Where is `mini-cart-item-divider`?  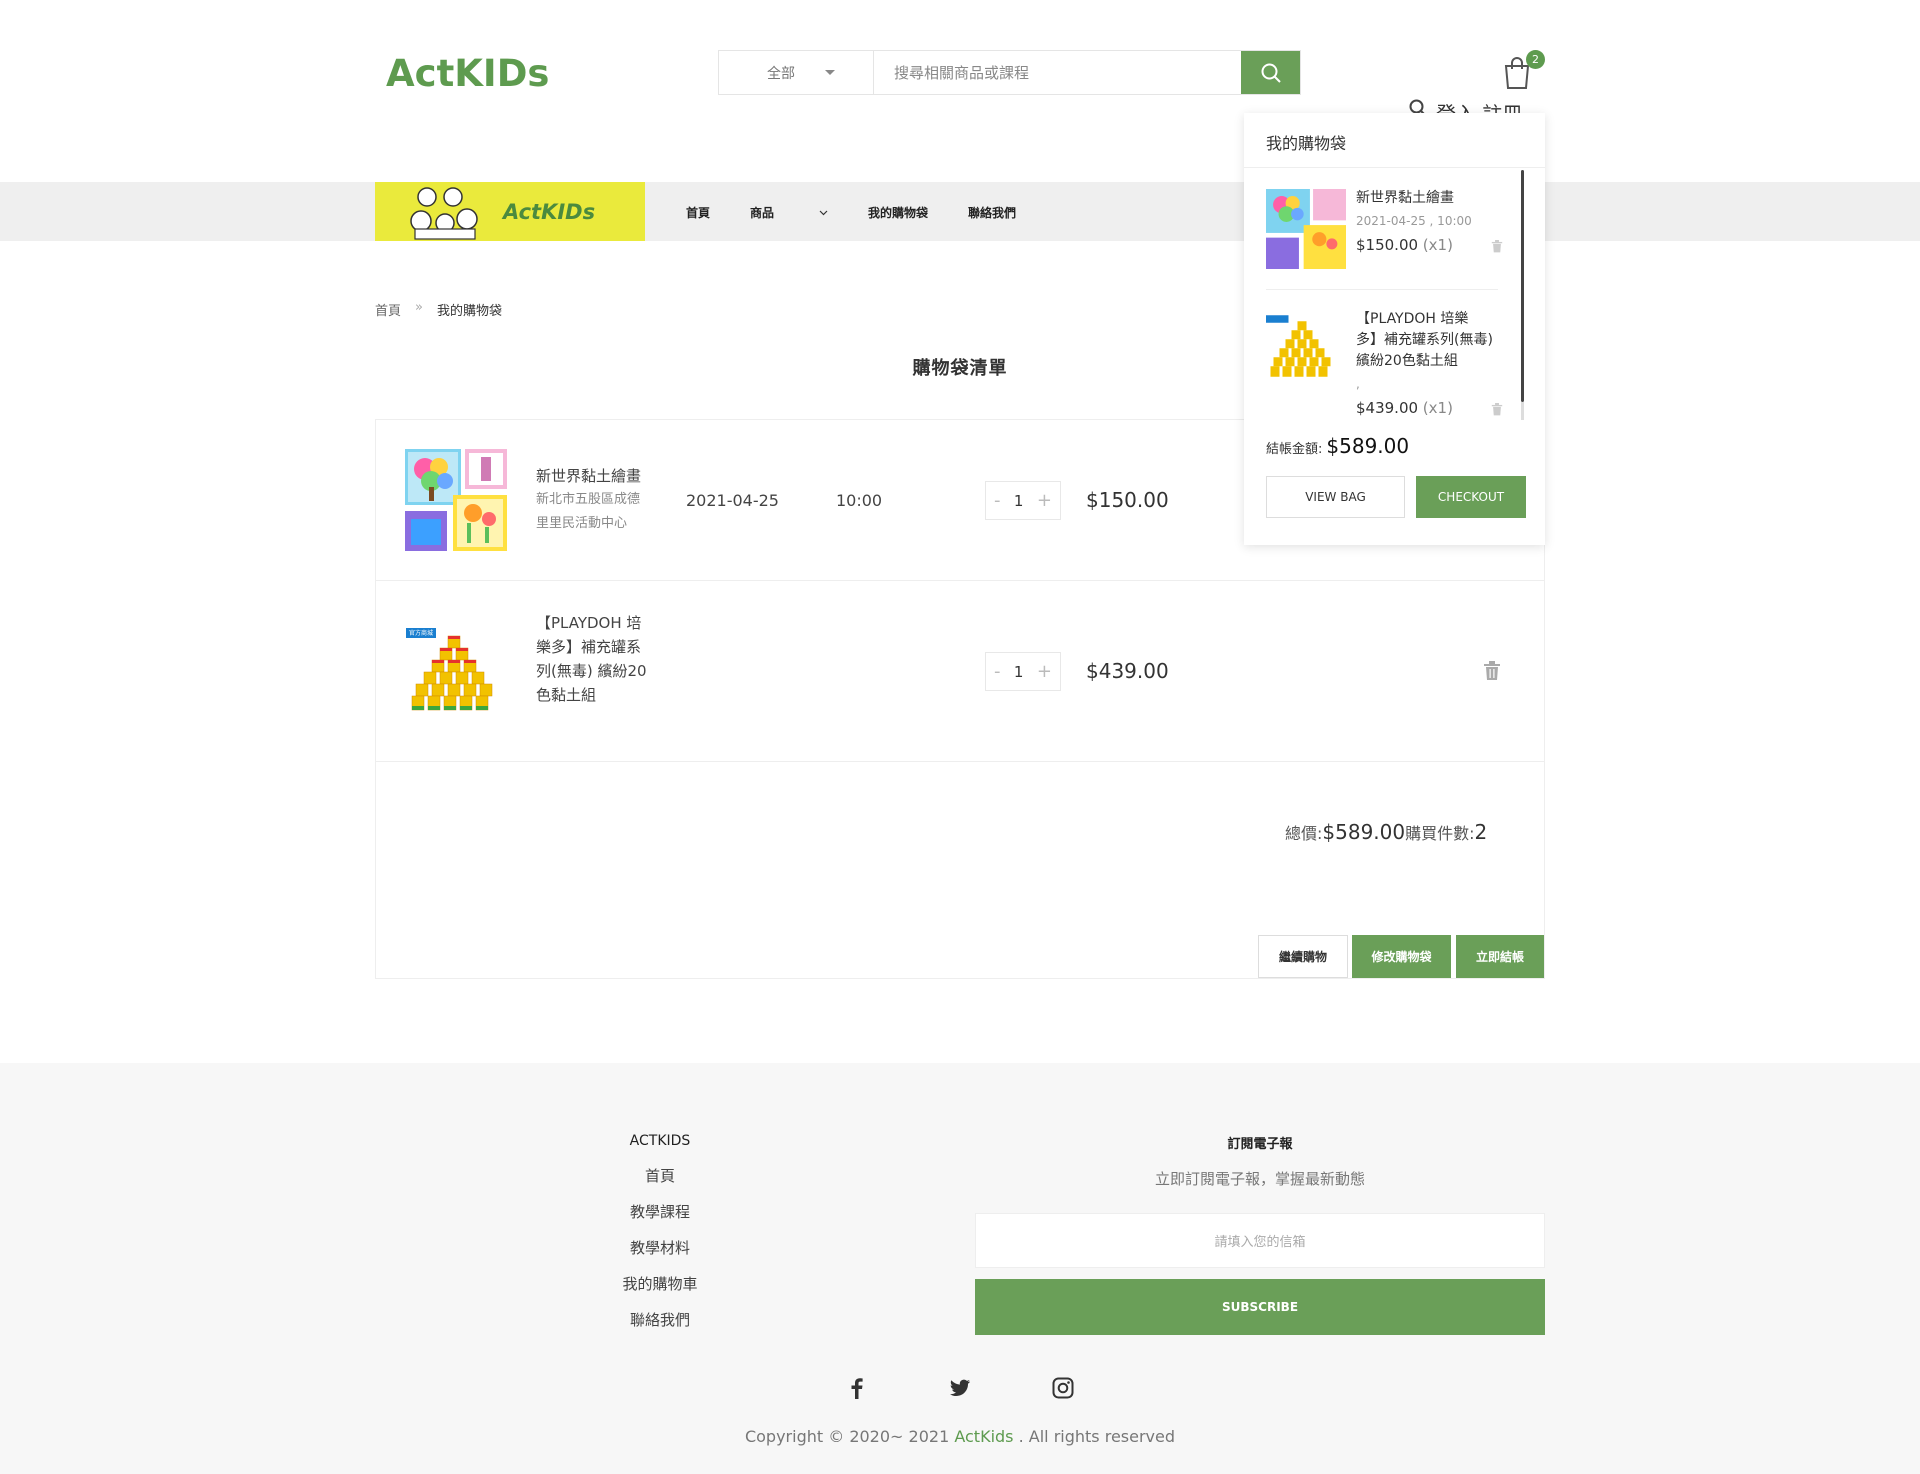
mini-cart-item-divider is located at coordinates (1382, 289).